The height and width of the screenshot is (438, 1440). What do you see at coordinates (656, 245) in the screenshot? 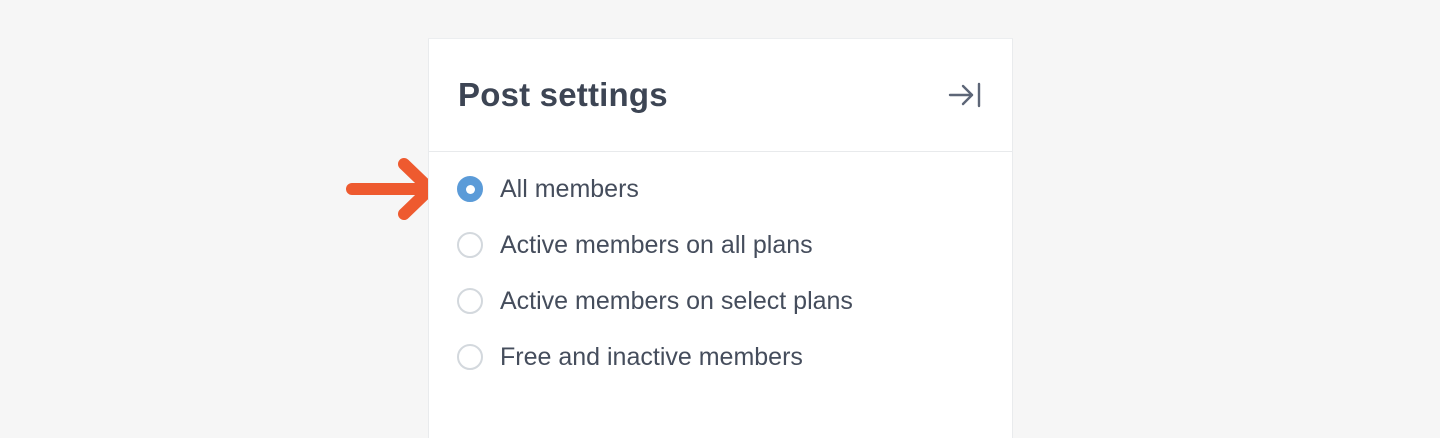
I see `radio-label: Active members on all plans` at bounding box center [656, 245].